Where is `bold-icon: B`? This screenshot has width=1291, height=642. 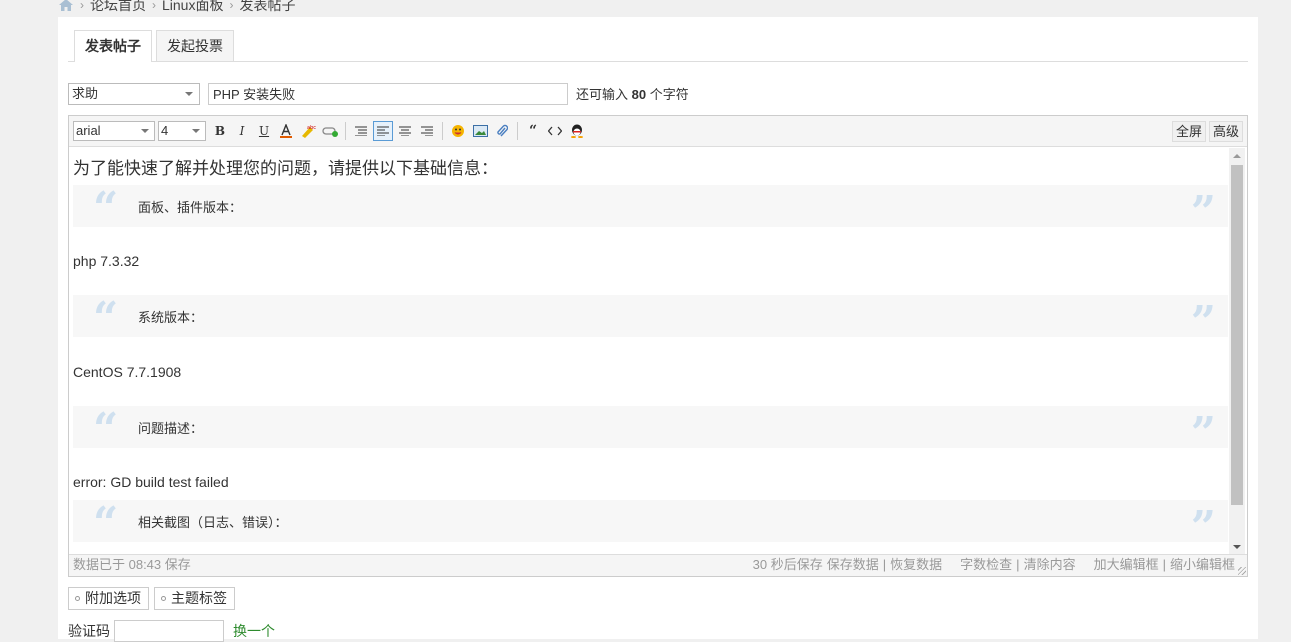 bold-icon: B is located at coordinates (220, 131).